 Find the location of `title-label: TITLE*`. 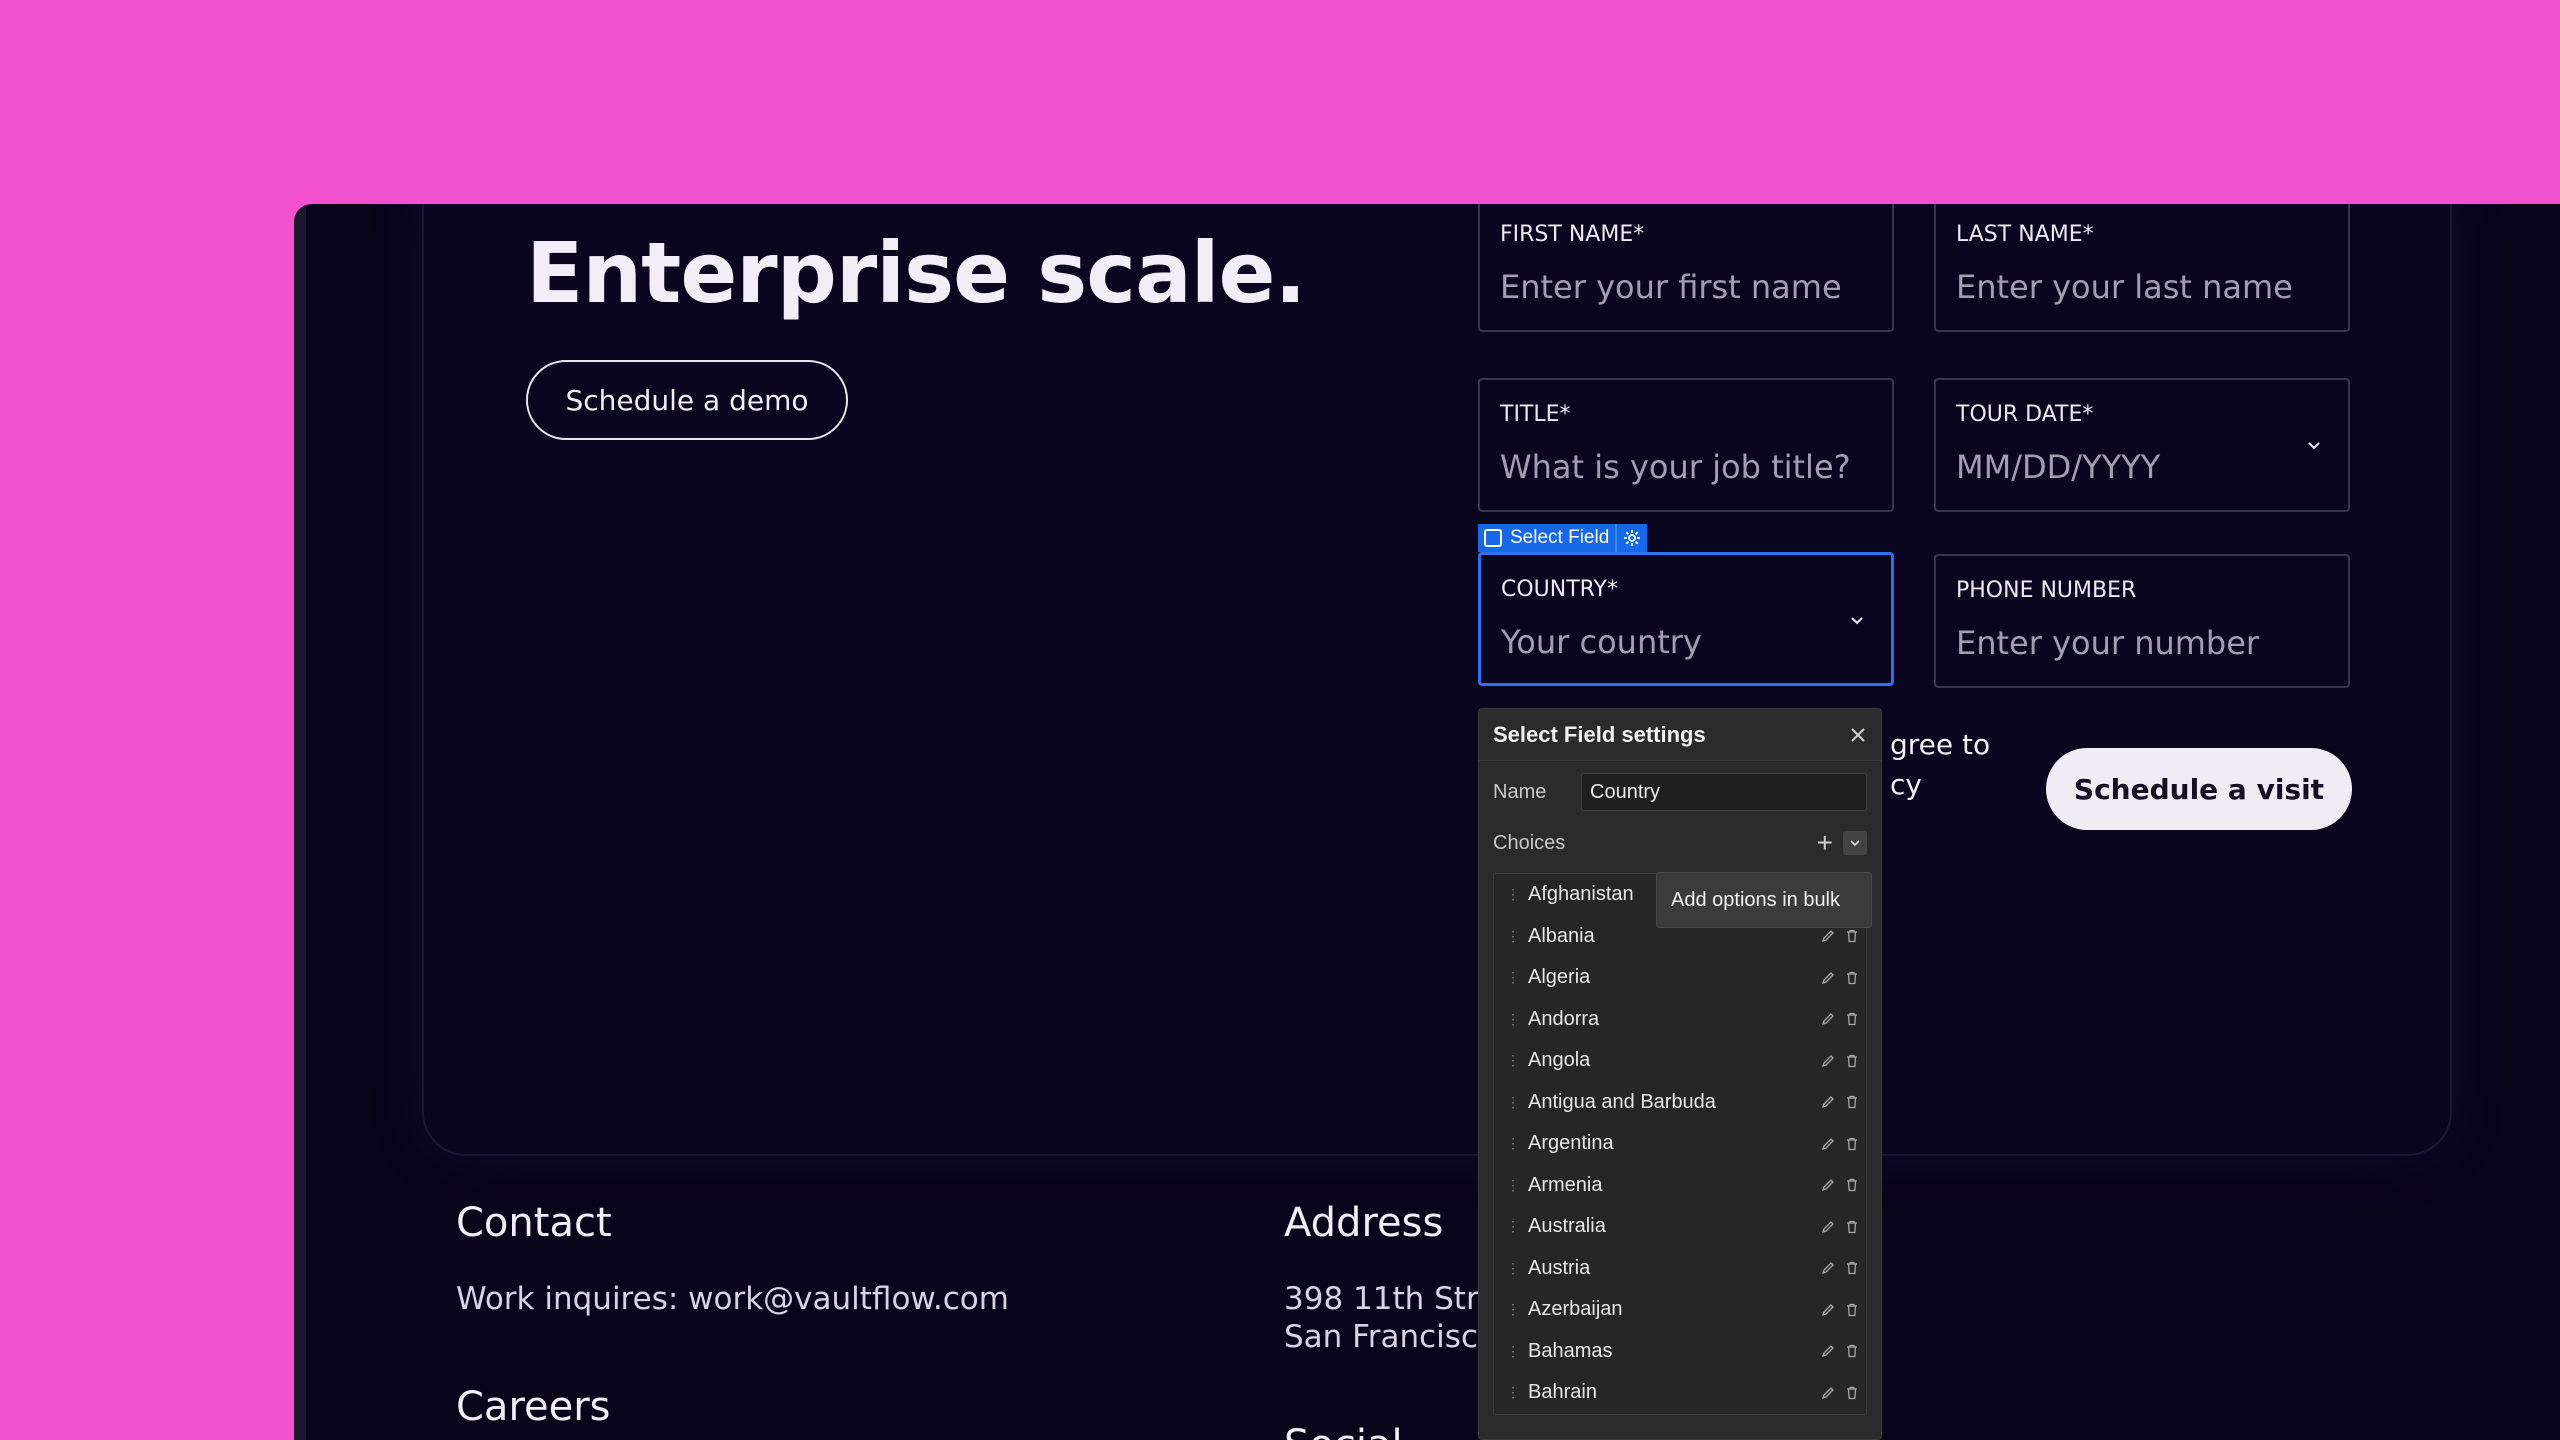

title-label: TITLE* is located at coordinates (1535, 414).